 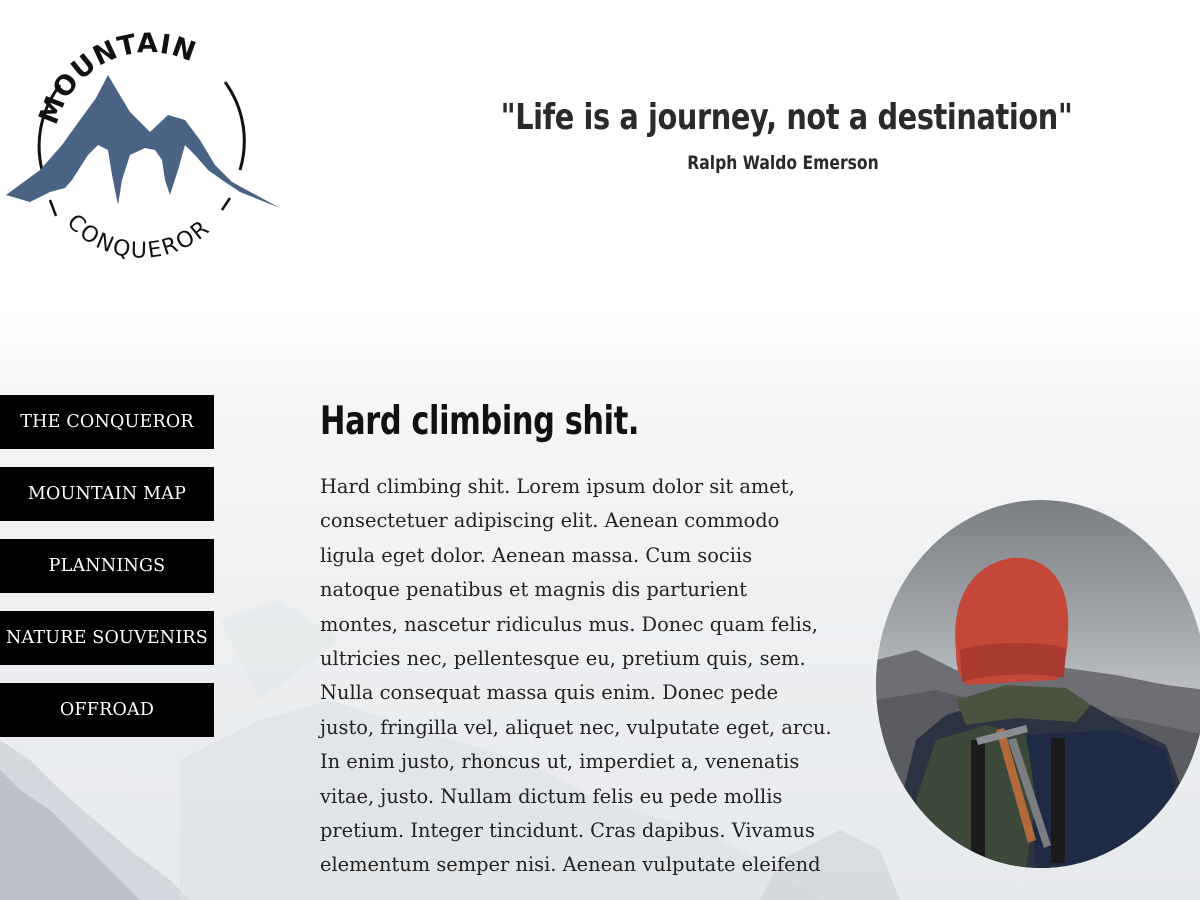 What do you see at coordinates (107, 638) in the screenshot?
I see `nav-item-nature-souvenirs: NATURE SOUVENIRS` at bounding box center [107, 638].